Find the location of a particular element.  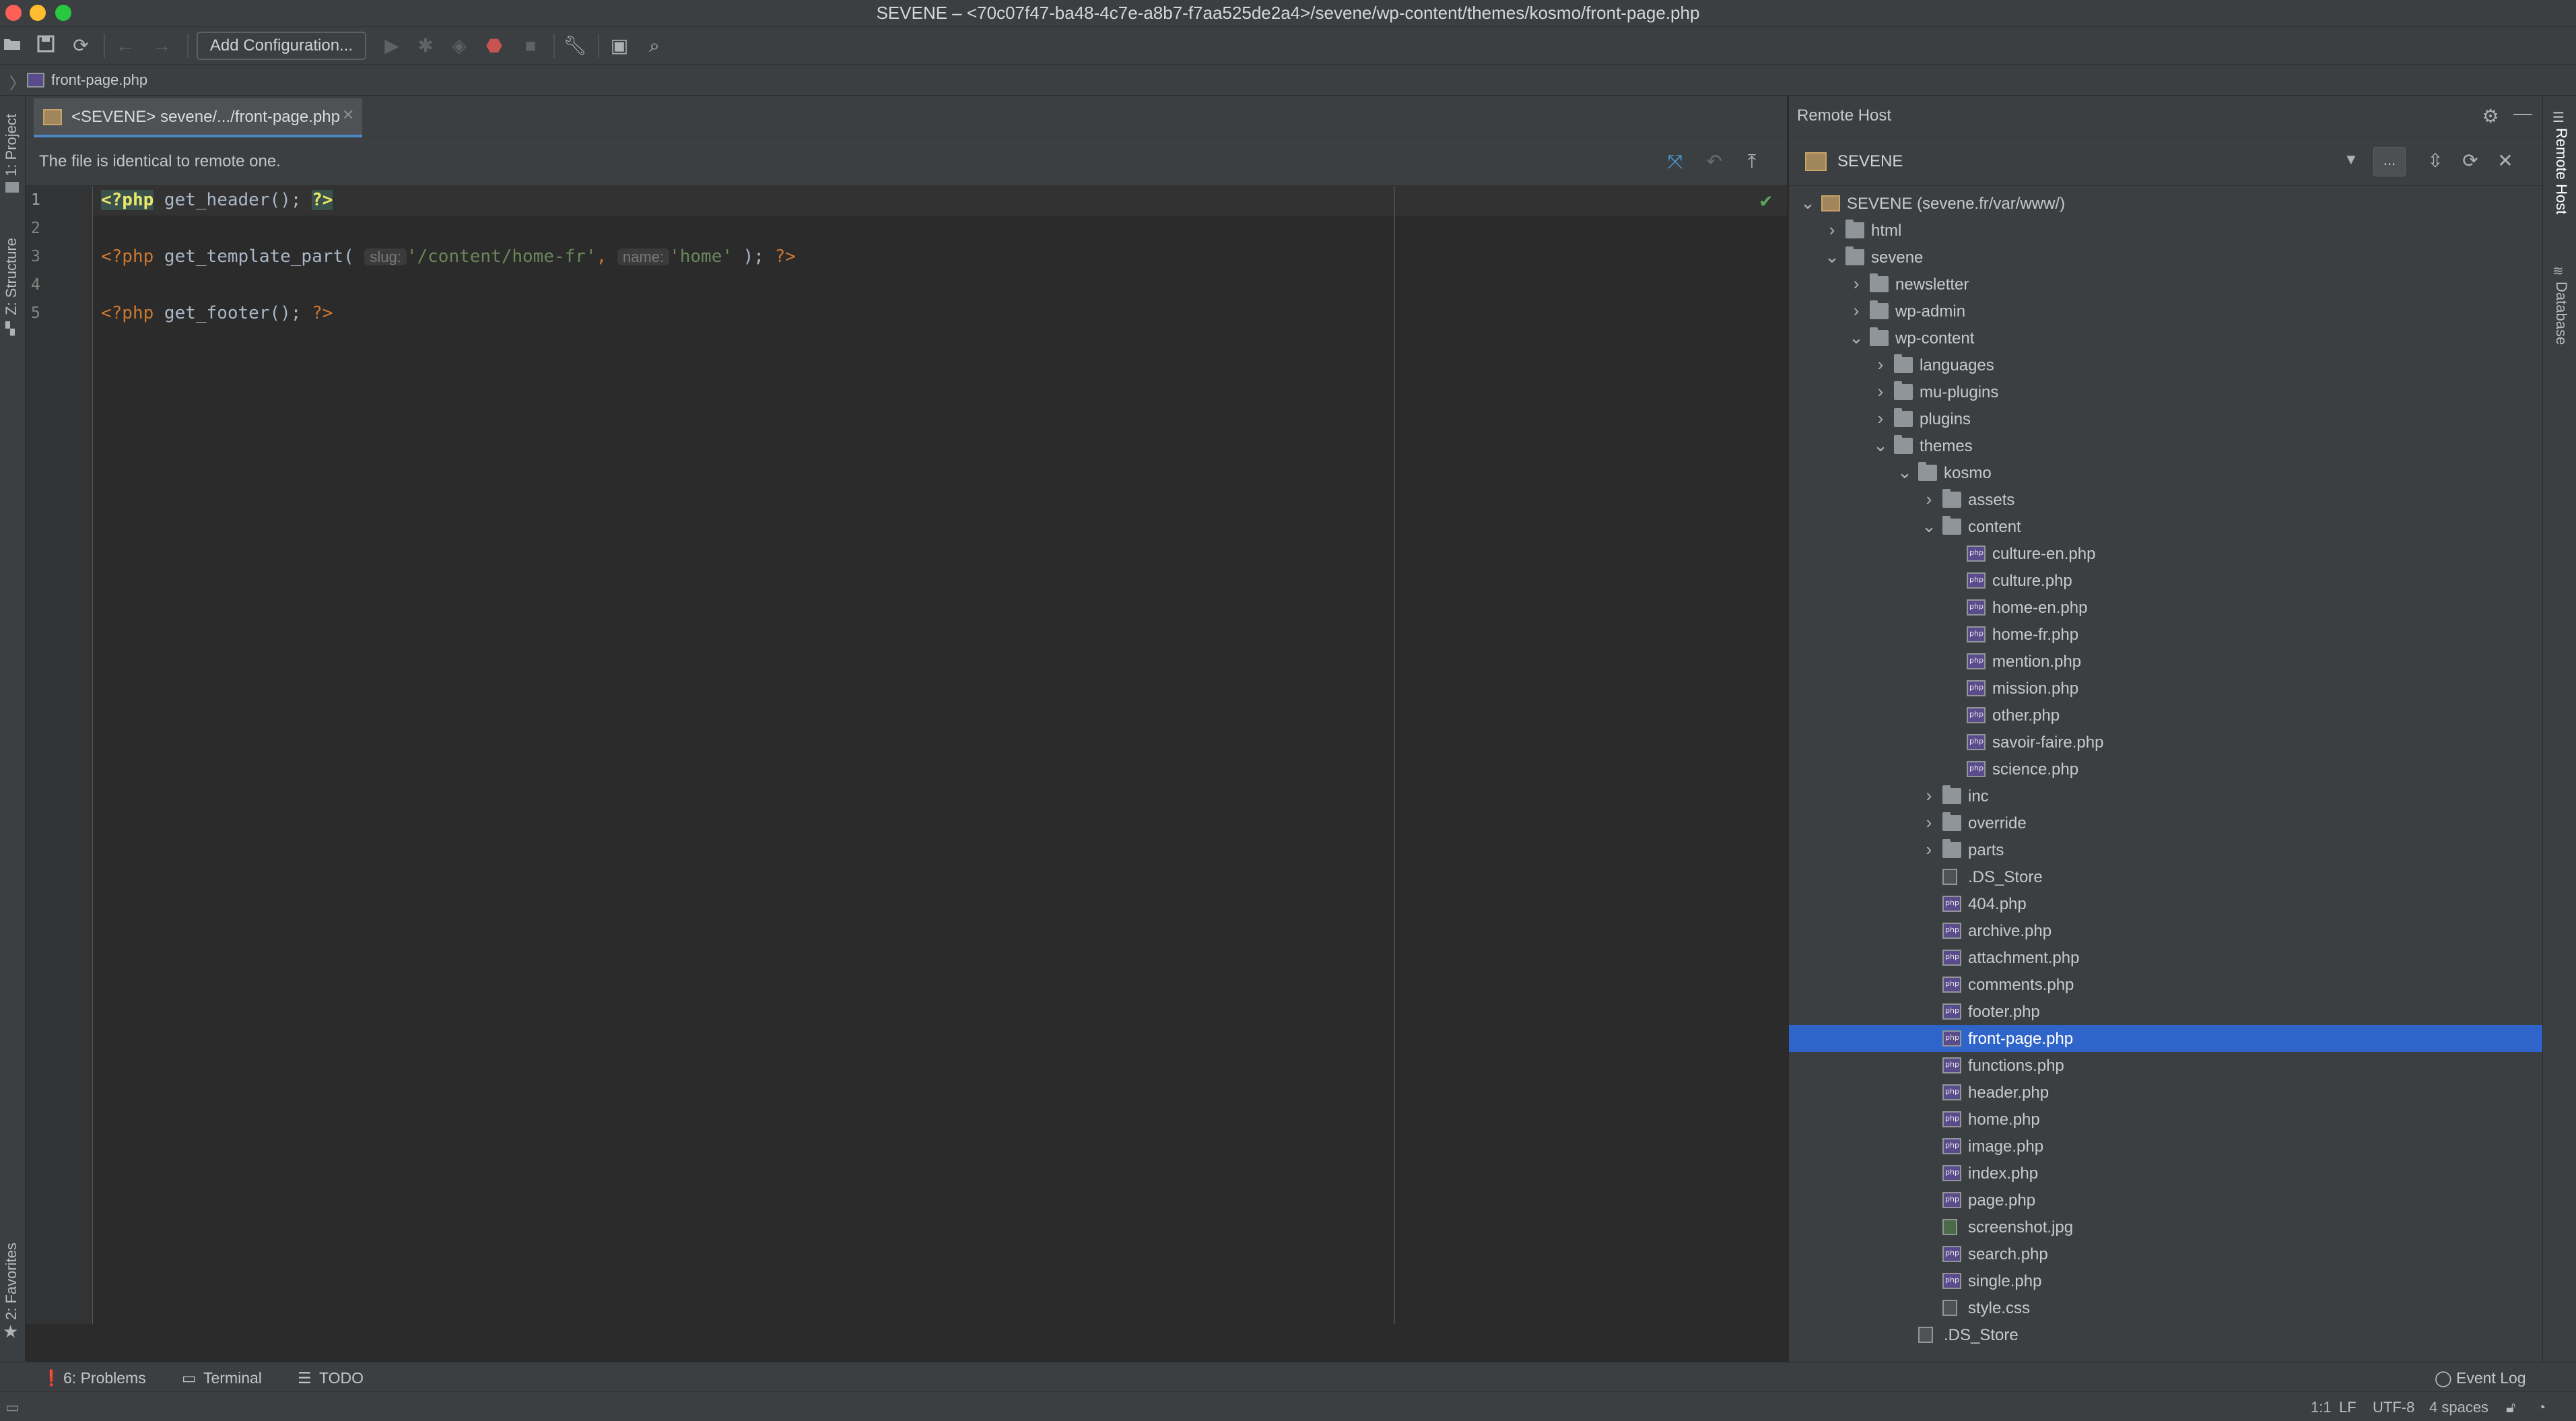

forward-arrow-icon: → is located at coordinates (161, 46).